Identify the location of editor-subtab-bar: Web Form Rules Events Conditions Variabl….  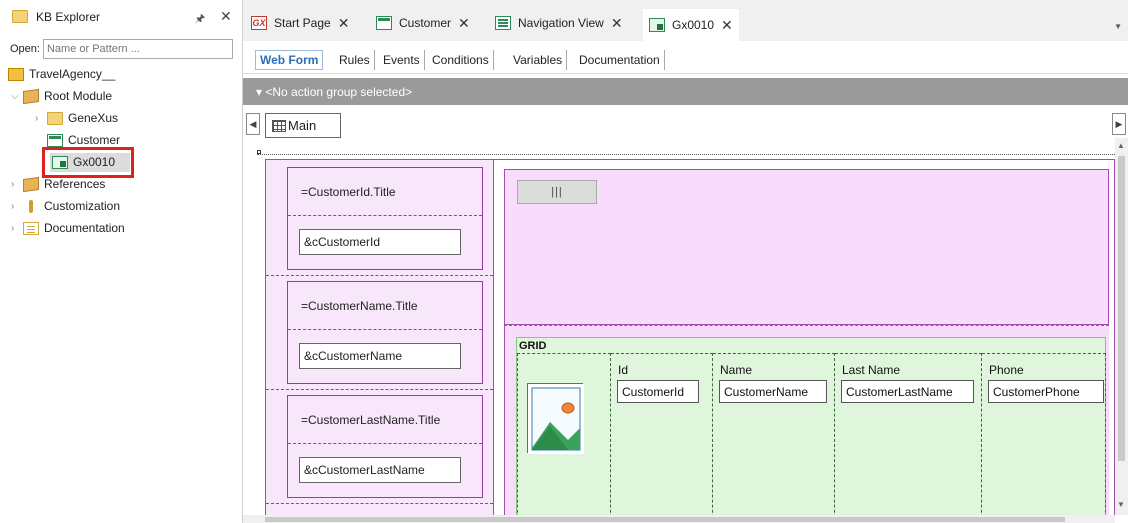
(685, 57).